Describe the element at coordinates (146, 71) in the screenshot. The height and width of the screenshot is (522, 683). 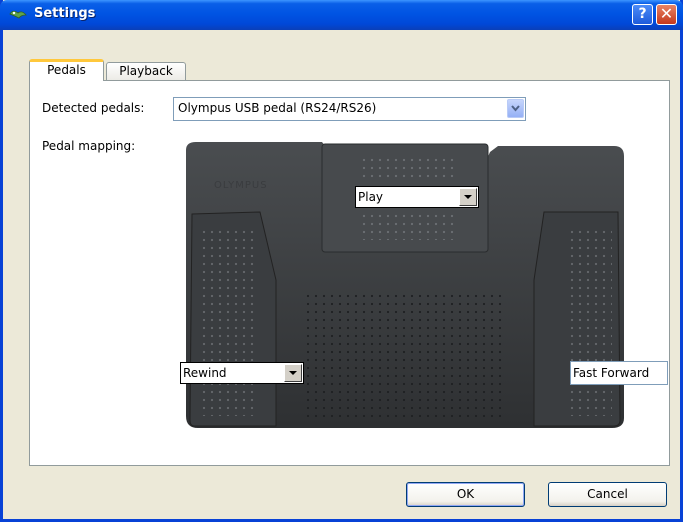
I see `tab-playback: Playback` at that location.